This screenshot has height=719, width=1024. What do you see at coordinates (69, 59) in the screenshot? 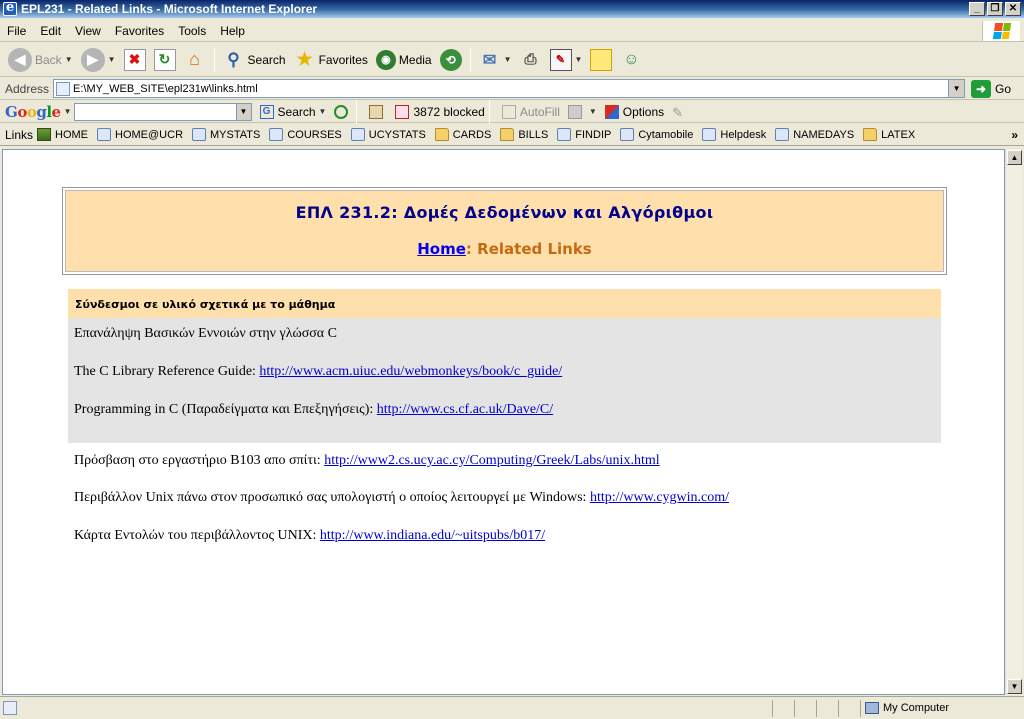
I see `back-dropdown-icon: ▼` at bounding box center [69, 59].